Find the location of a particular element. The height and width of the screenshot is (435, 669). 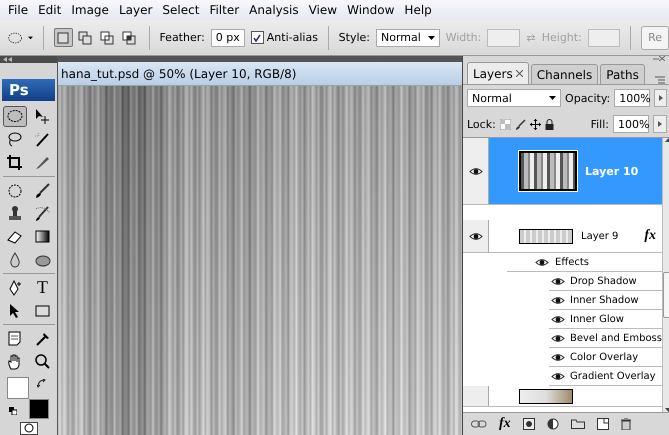

menu-item: Select is located at coordinates (182, 10).